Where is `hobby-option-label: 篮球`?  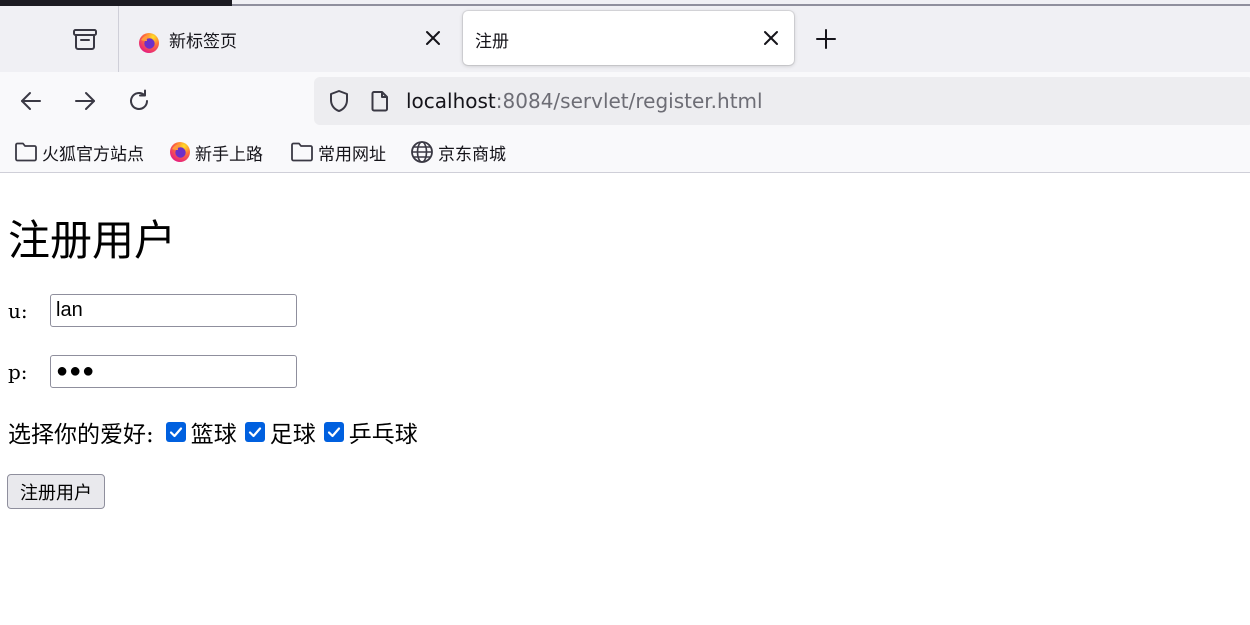 hobby-option-label: 篮球 is located at coordinates (213, 435).